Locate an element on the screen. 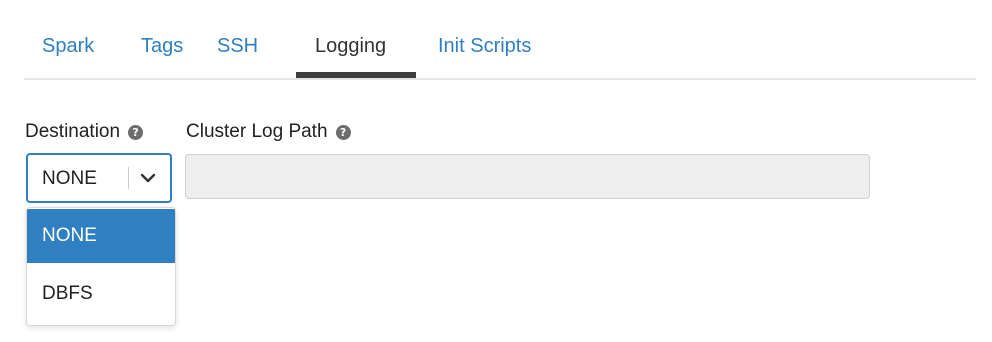  option-dbfs: DBFS is located at coordinates (101, 294).